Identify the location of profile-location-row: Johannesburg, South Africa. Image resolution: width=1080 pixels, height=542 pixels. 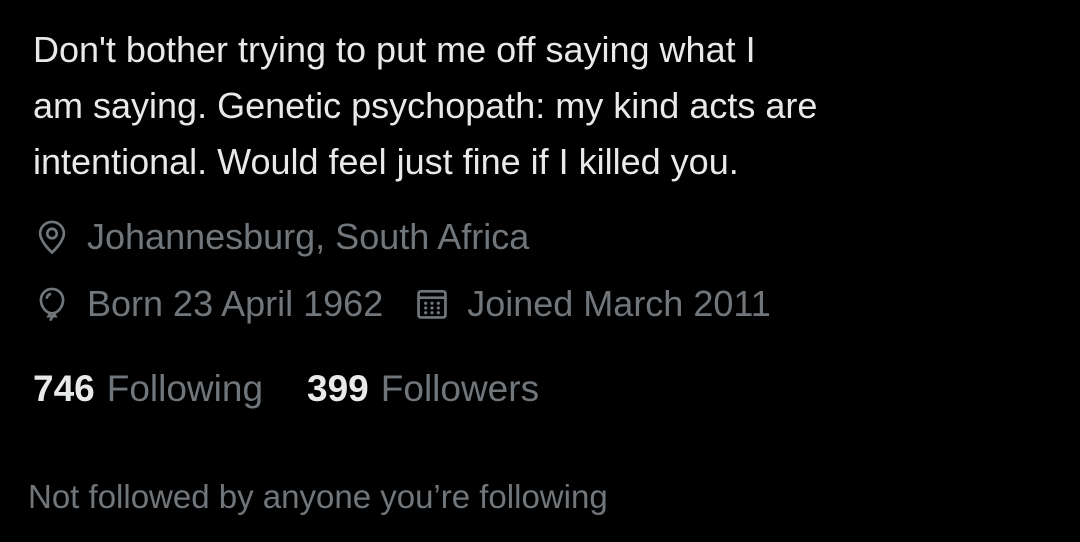
(281, 237).